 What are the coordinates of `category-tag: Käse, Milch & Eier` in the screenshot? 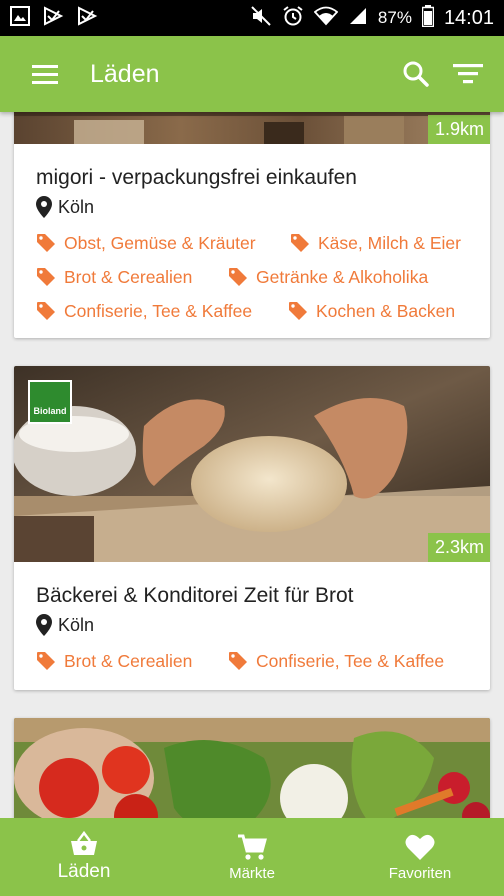 It's located at (375, 243).